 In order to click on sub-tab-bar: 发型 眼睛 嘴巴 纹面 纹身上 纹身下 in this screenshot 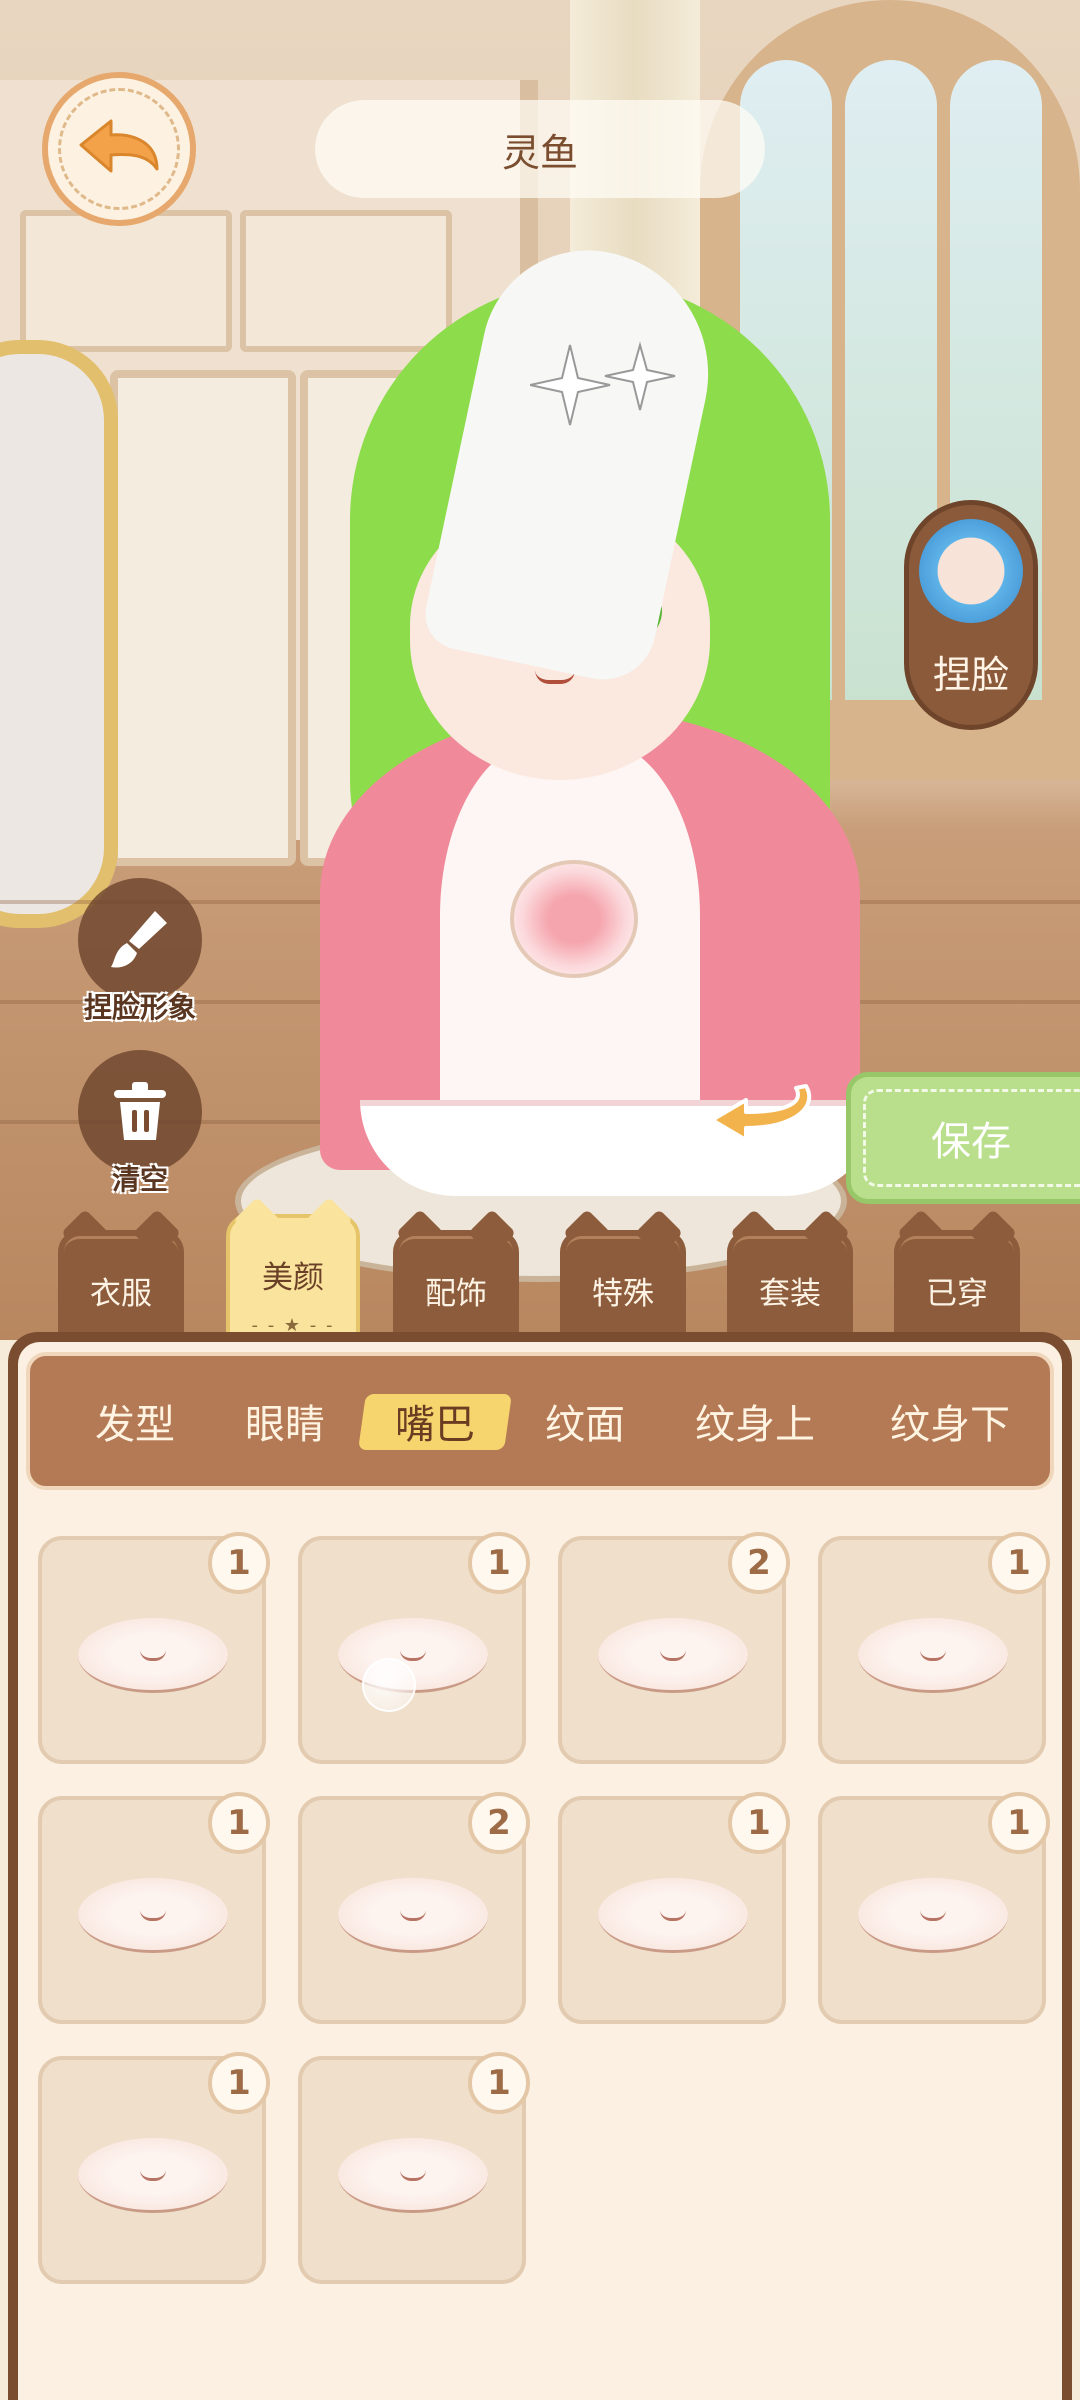, I will do `click(540, 1421)`.